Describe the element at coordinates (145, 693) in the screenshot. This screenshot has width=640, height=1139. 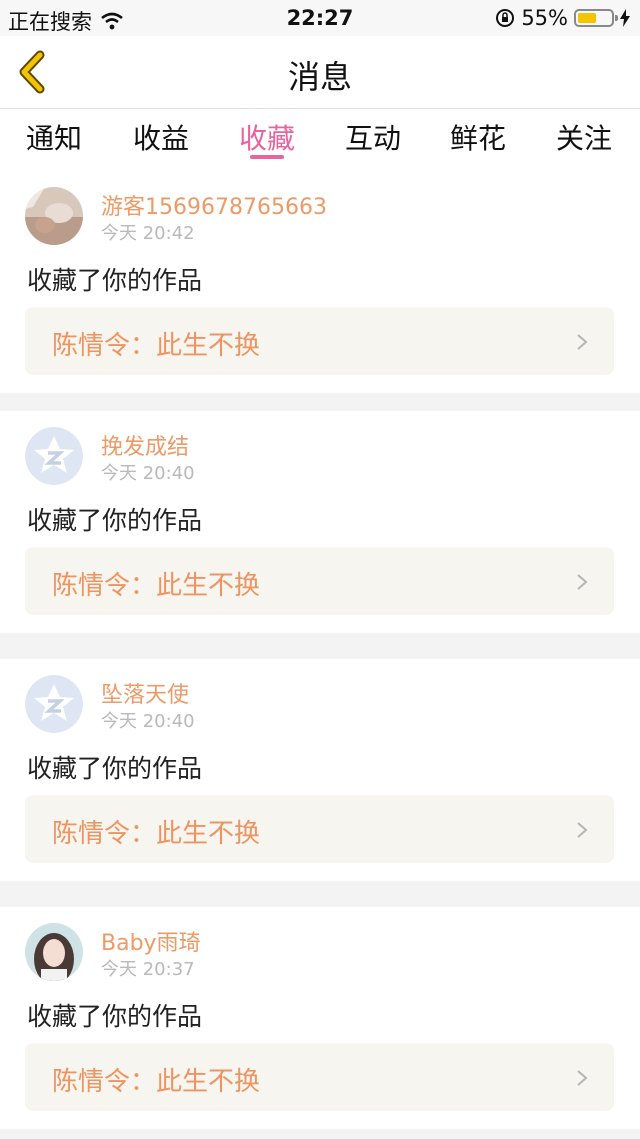
I see `username: 坠落天使` at that location.